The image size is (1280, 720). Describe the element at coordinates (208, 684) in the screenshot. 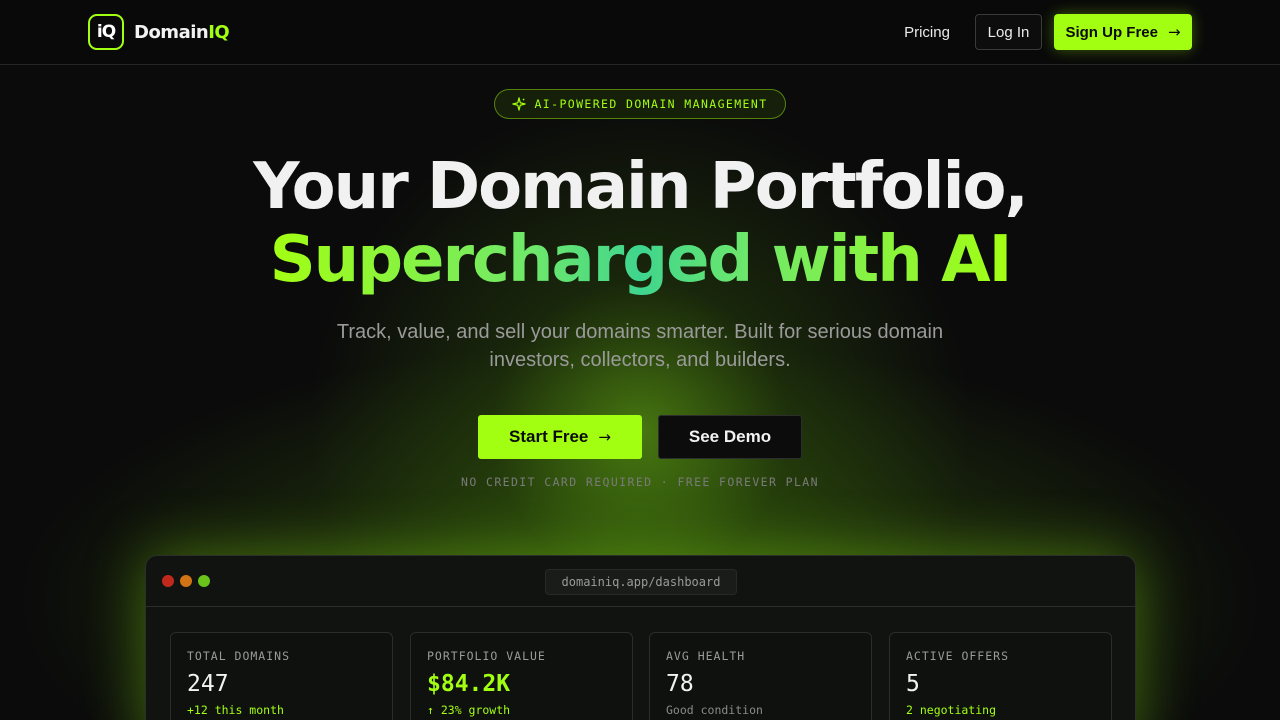

I see `stat-value: 247` at that location.